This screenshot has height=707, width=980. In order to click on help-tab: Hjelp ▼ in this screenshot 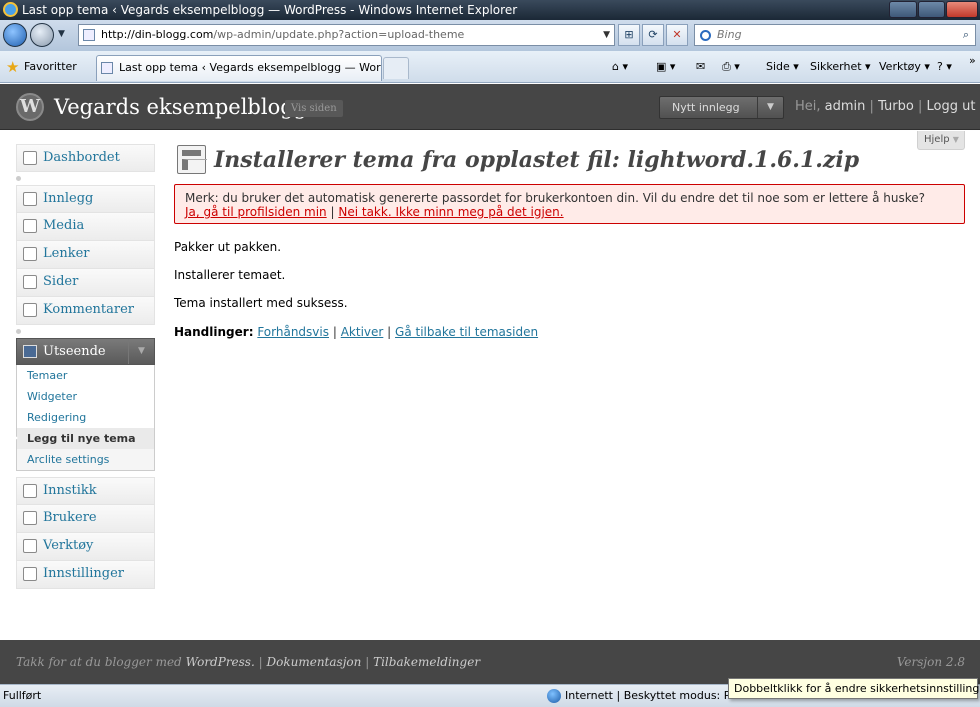, I will do `click(941, 140)`.